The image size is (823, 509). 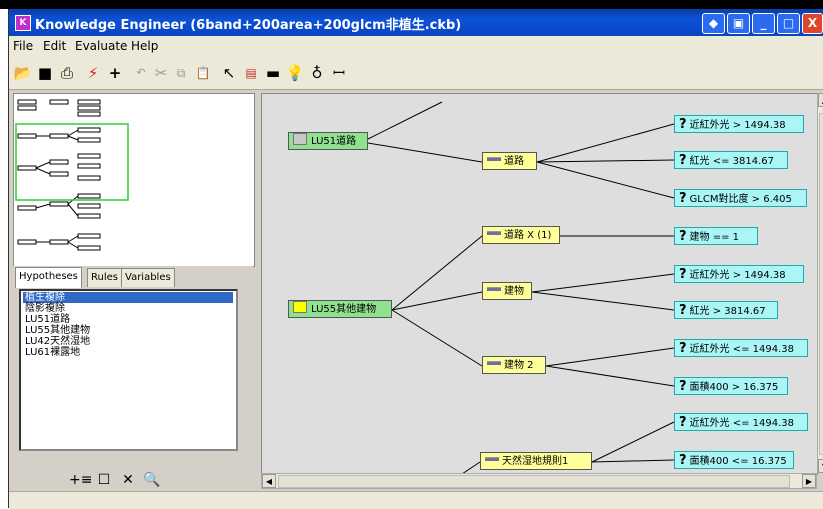 I want to click on condition-node: ? 紅光 <= 3814.67, so click(x=731, y=160).